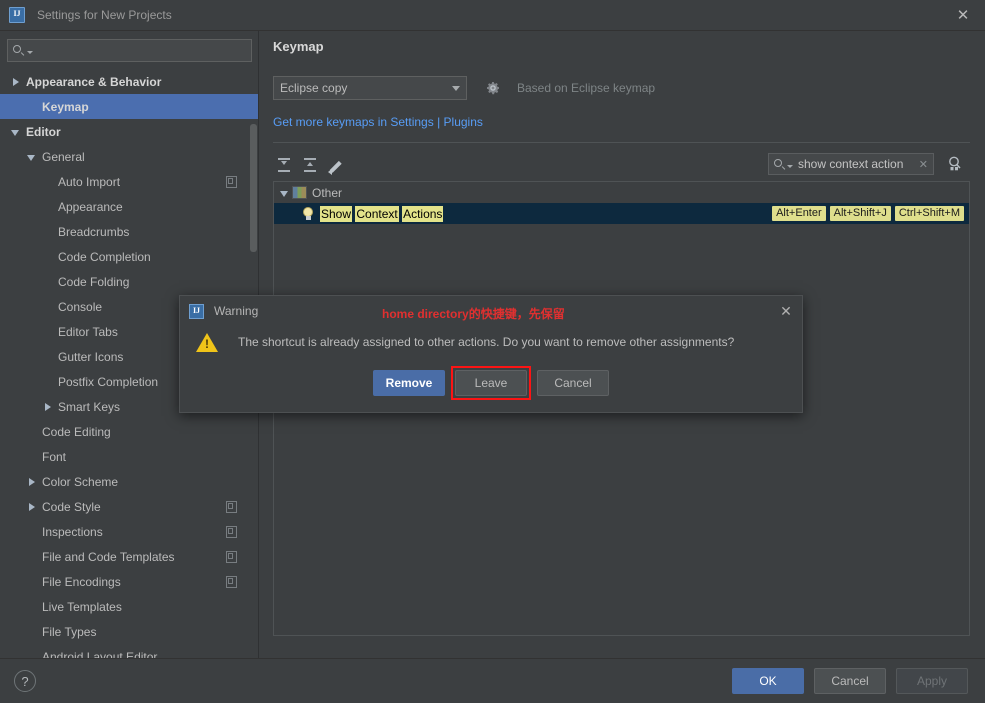 This screenshot has width=985, height=703. Describe the element at coordinates (129, 431) in the screenshot. I see `sidebar-item-code-editing: Code Editing` at that location.